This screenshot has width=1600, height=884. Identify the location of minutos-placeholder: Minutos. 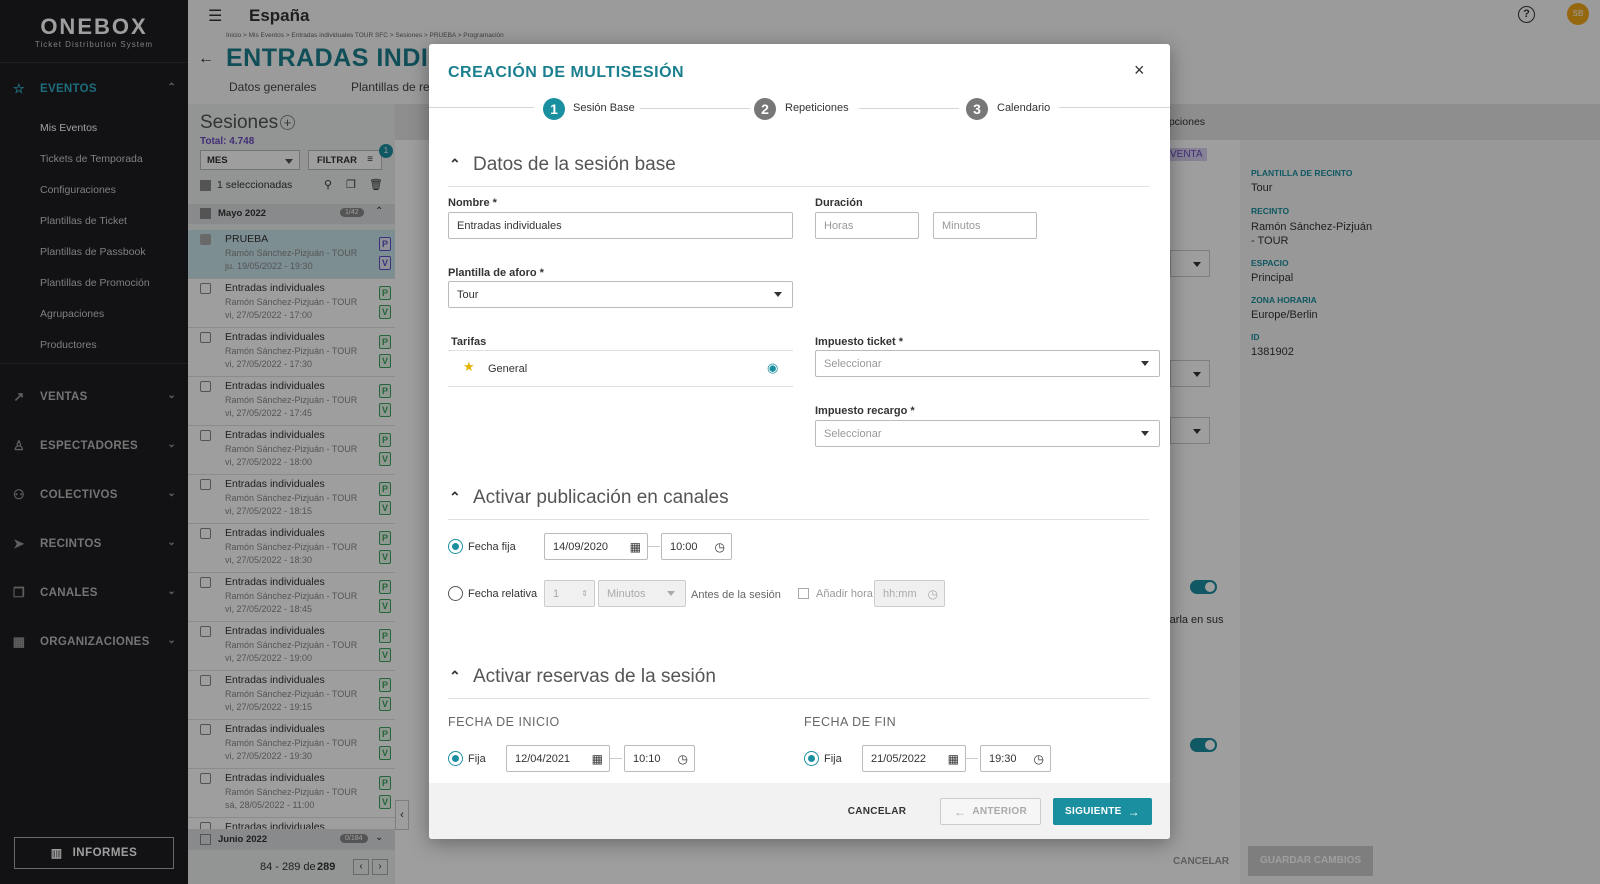
(961, 225).